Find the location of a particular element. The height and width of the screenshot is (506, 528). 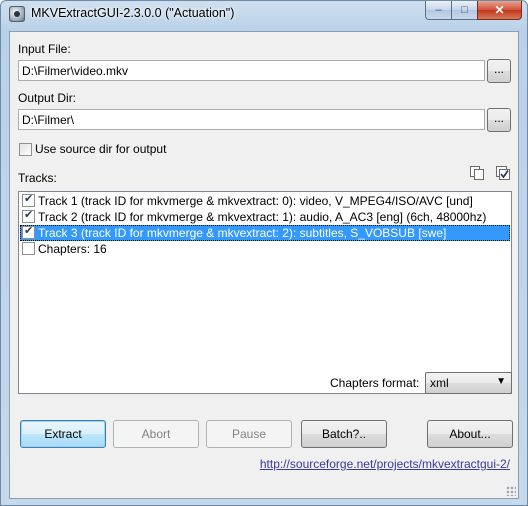

chapters-format-value: xml is located at coordinates (439, 383).